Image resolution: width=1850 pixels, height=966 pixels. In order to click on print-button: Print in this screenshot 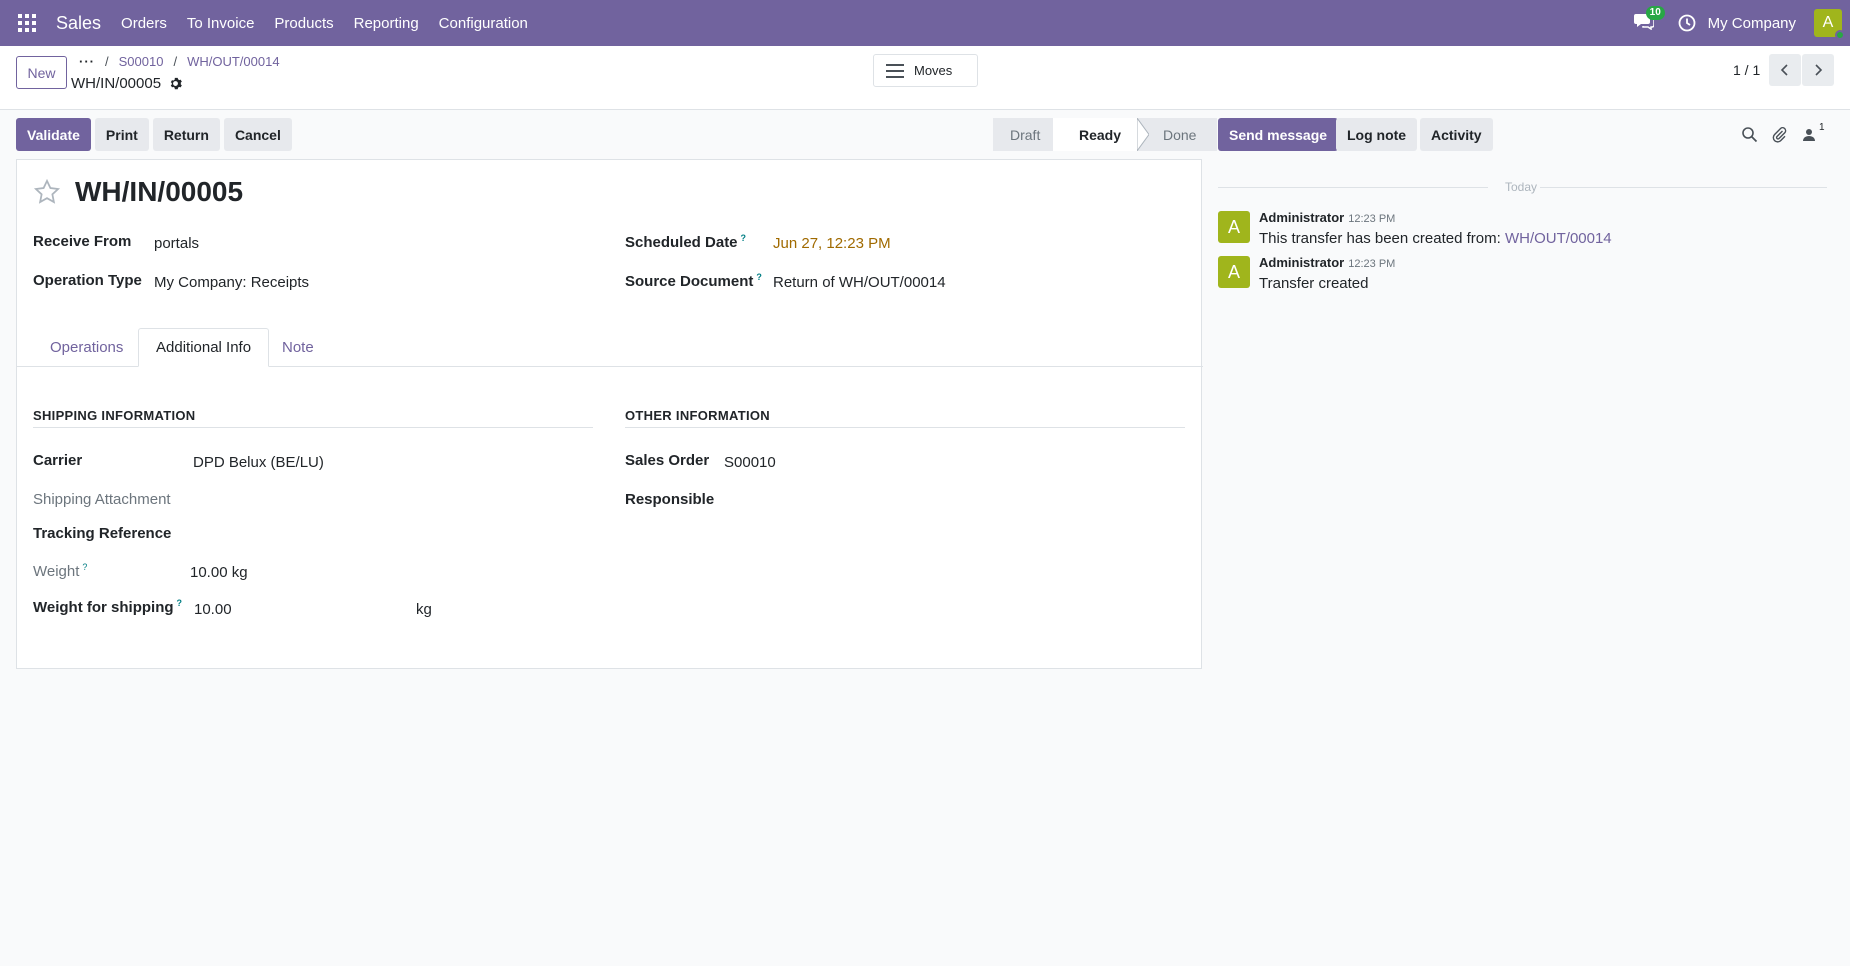, I will do `click(121, 134)`.